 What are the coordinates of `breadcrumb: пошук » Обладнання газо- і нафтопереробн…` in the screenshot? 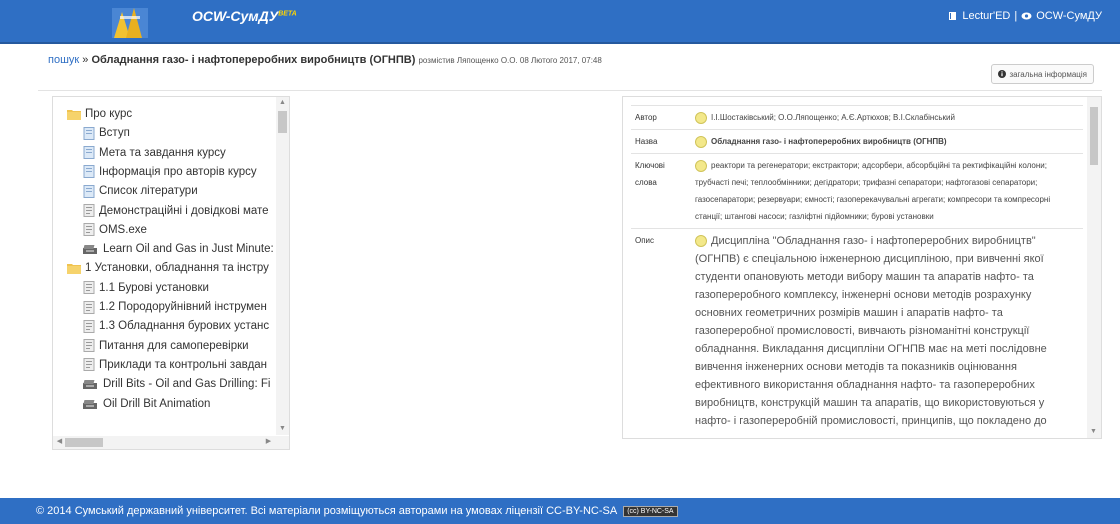 It's located at (570, 68).